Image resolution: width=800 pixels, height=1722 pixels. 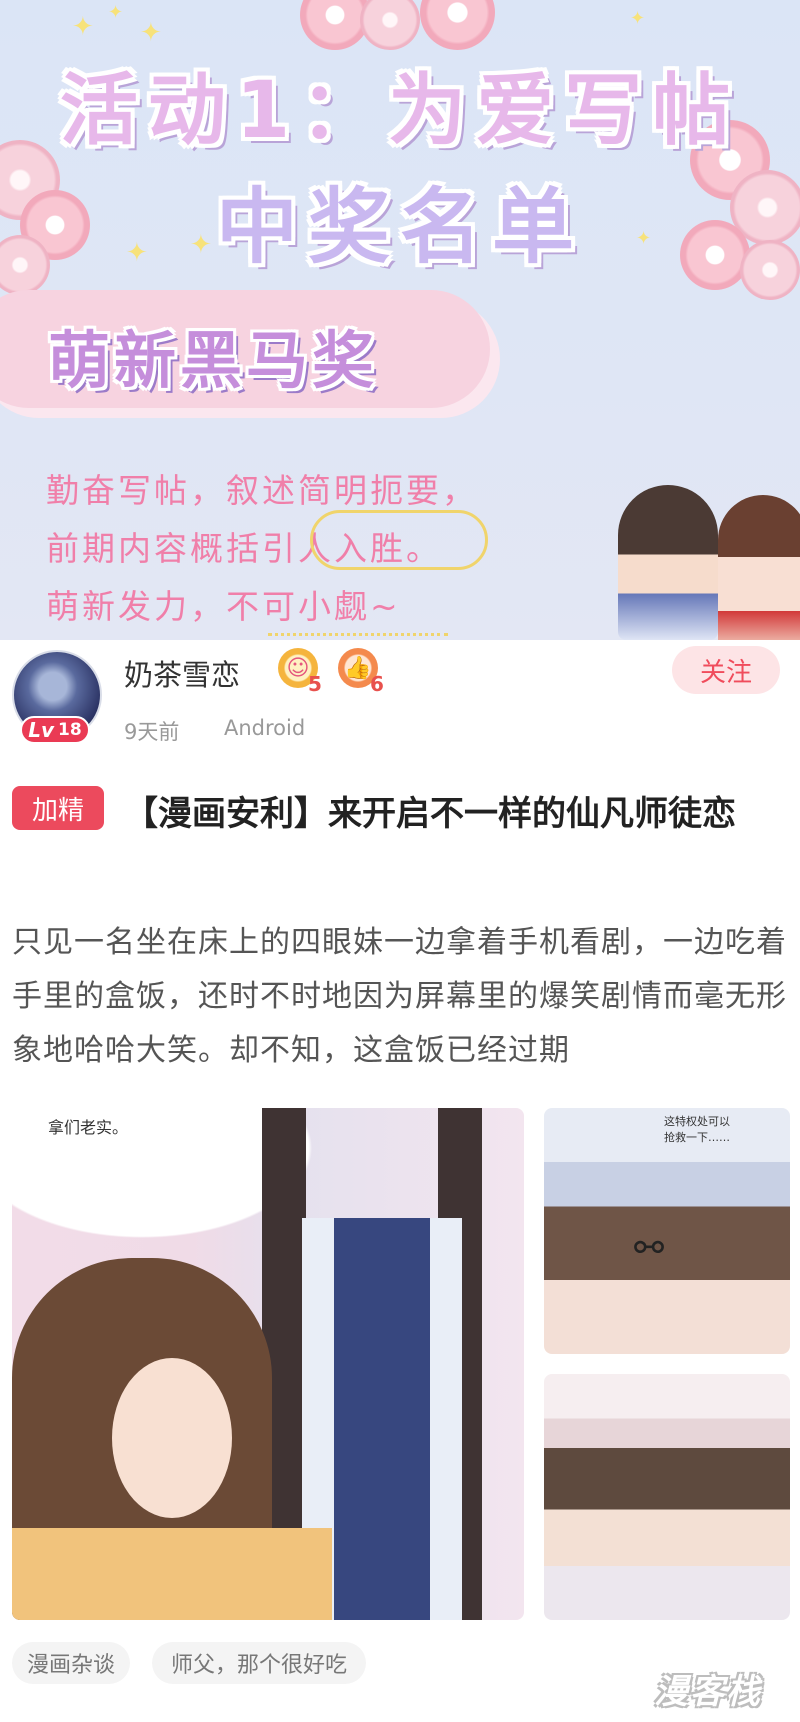 What do you see at coordinates (649, 1248) in the screenshot?
I see `glasses-icon: ⚯` at bounding box center [649, 1248].